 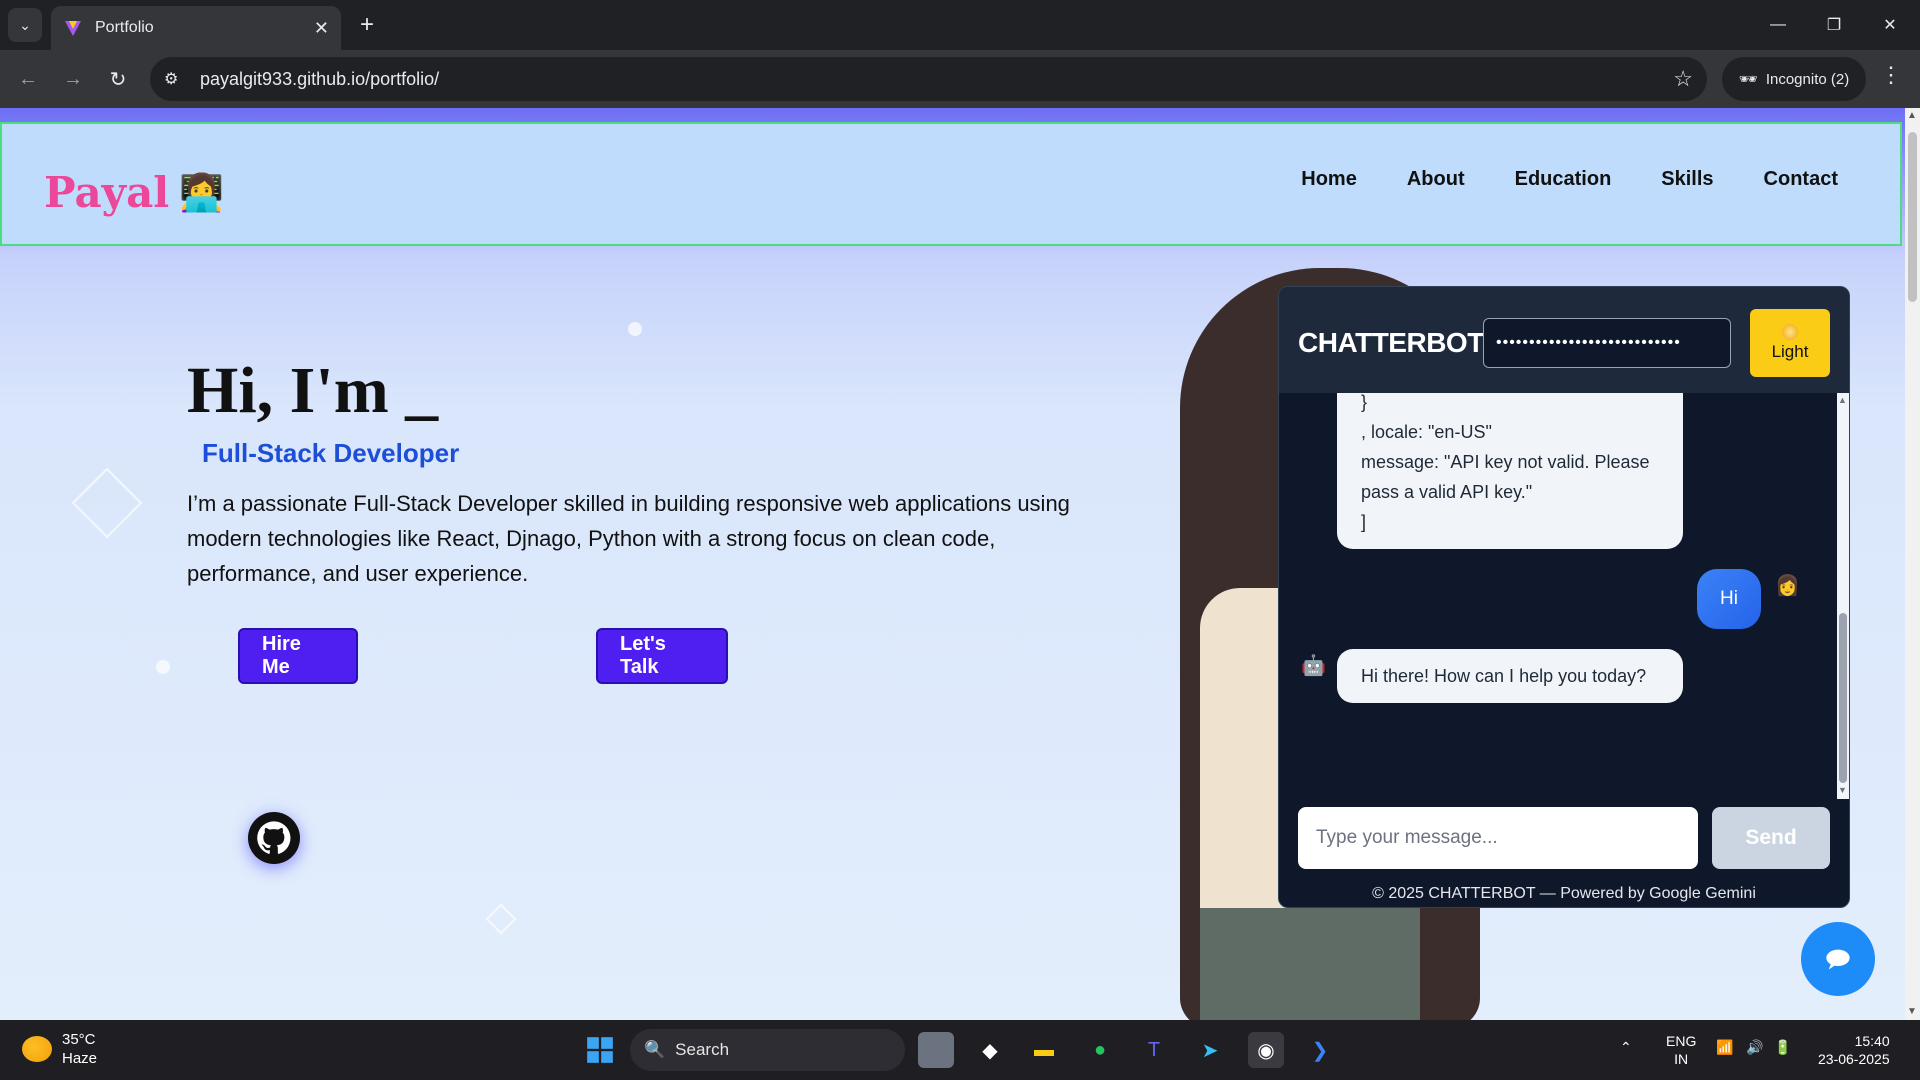 I want to click on nav-home: Home, so click(x=1329, y=179).